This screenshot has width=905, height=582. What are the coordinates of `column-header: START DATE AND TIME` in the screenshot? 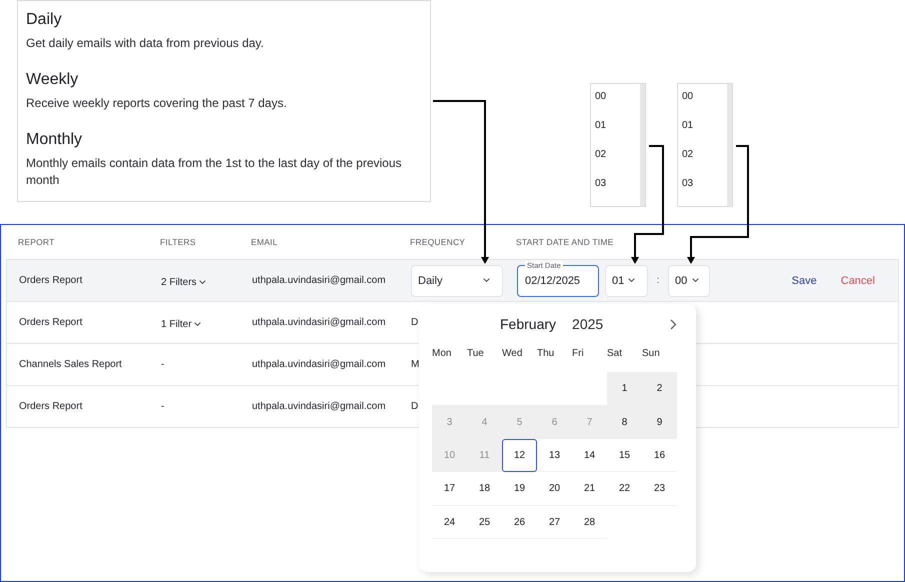 It's located at (565, 242).